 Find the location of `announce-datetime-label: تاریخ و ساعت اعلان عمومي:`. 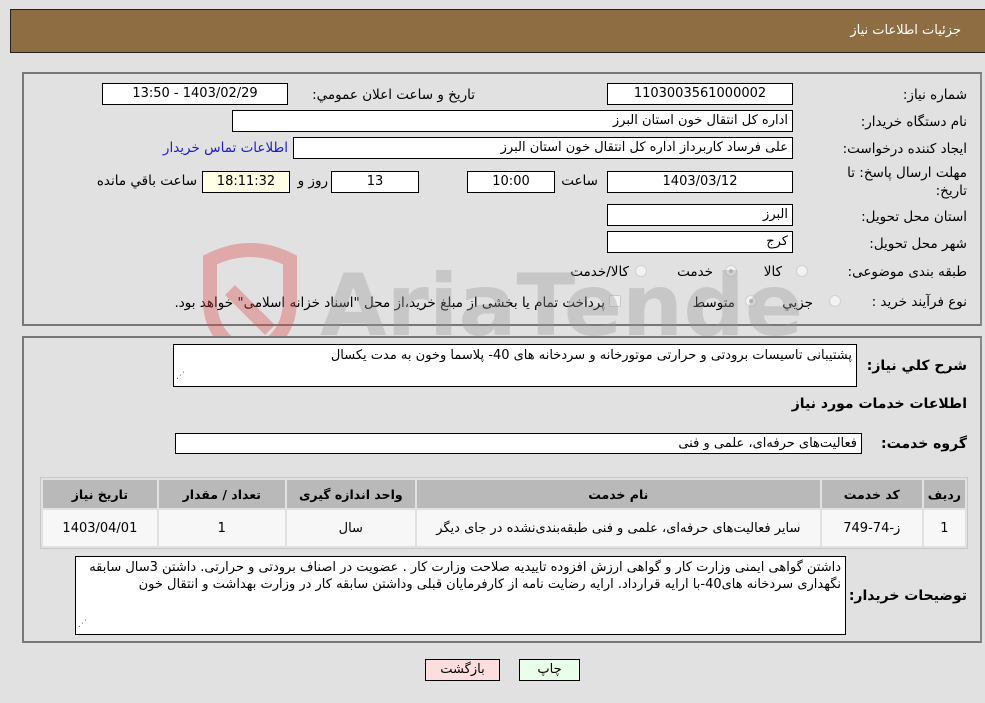

announce-datetime-label: تاریخ و ساعت اعلان عمومي: is located at coordinates (393, 95).